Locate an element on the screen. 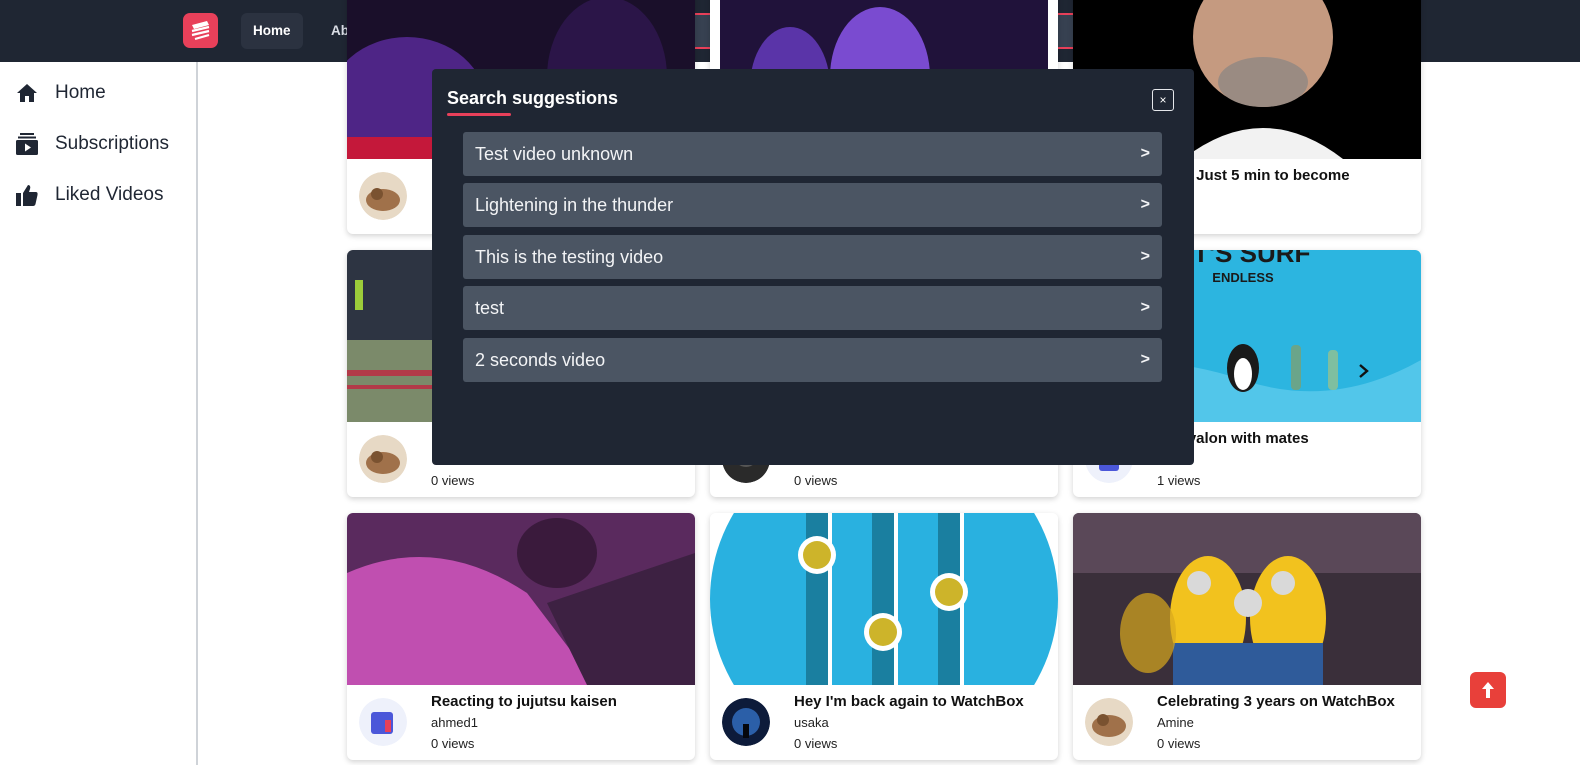  suggestion-label: test is located at coordinates (490, 308).